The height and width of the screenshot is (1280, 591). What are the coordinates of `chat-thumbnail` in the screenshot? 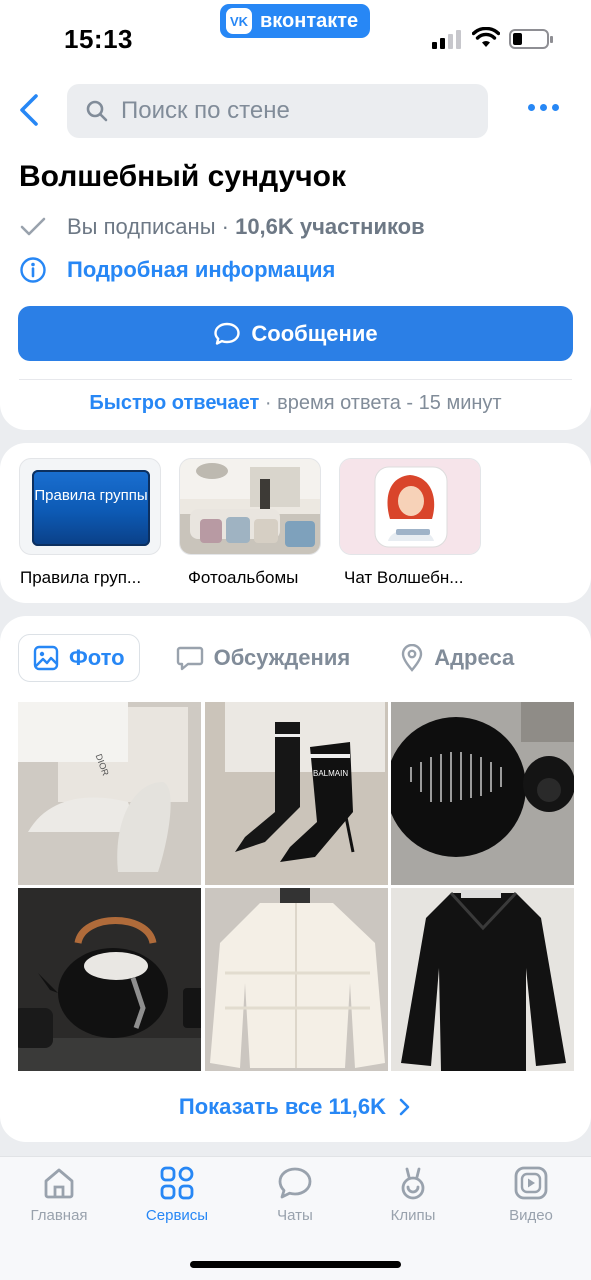 It's located at (410, 506).